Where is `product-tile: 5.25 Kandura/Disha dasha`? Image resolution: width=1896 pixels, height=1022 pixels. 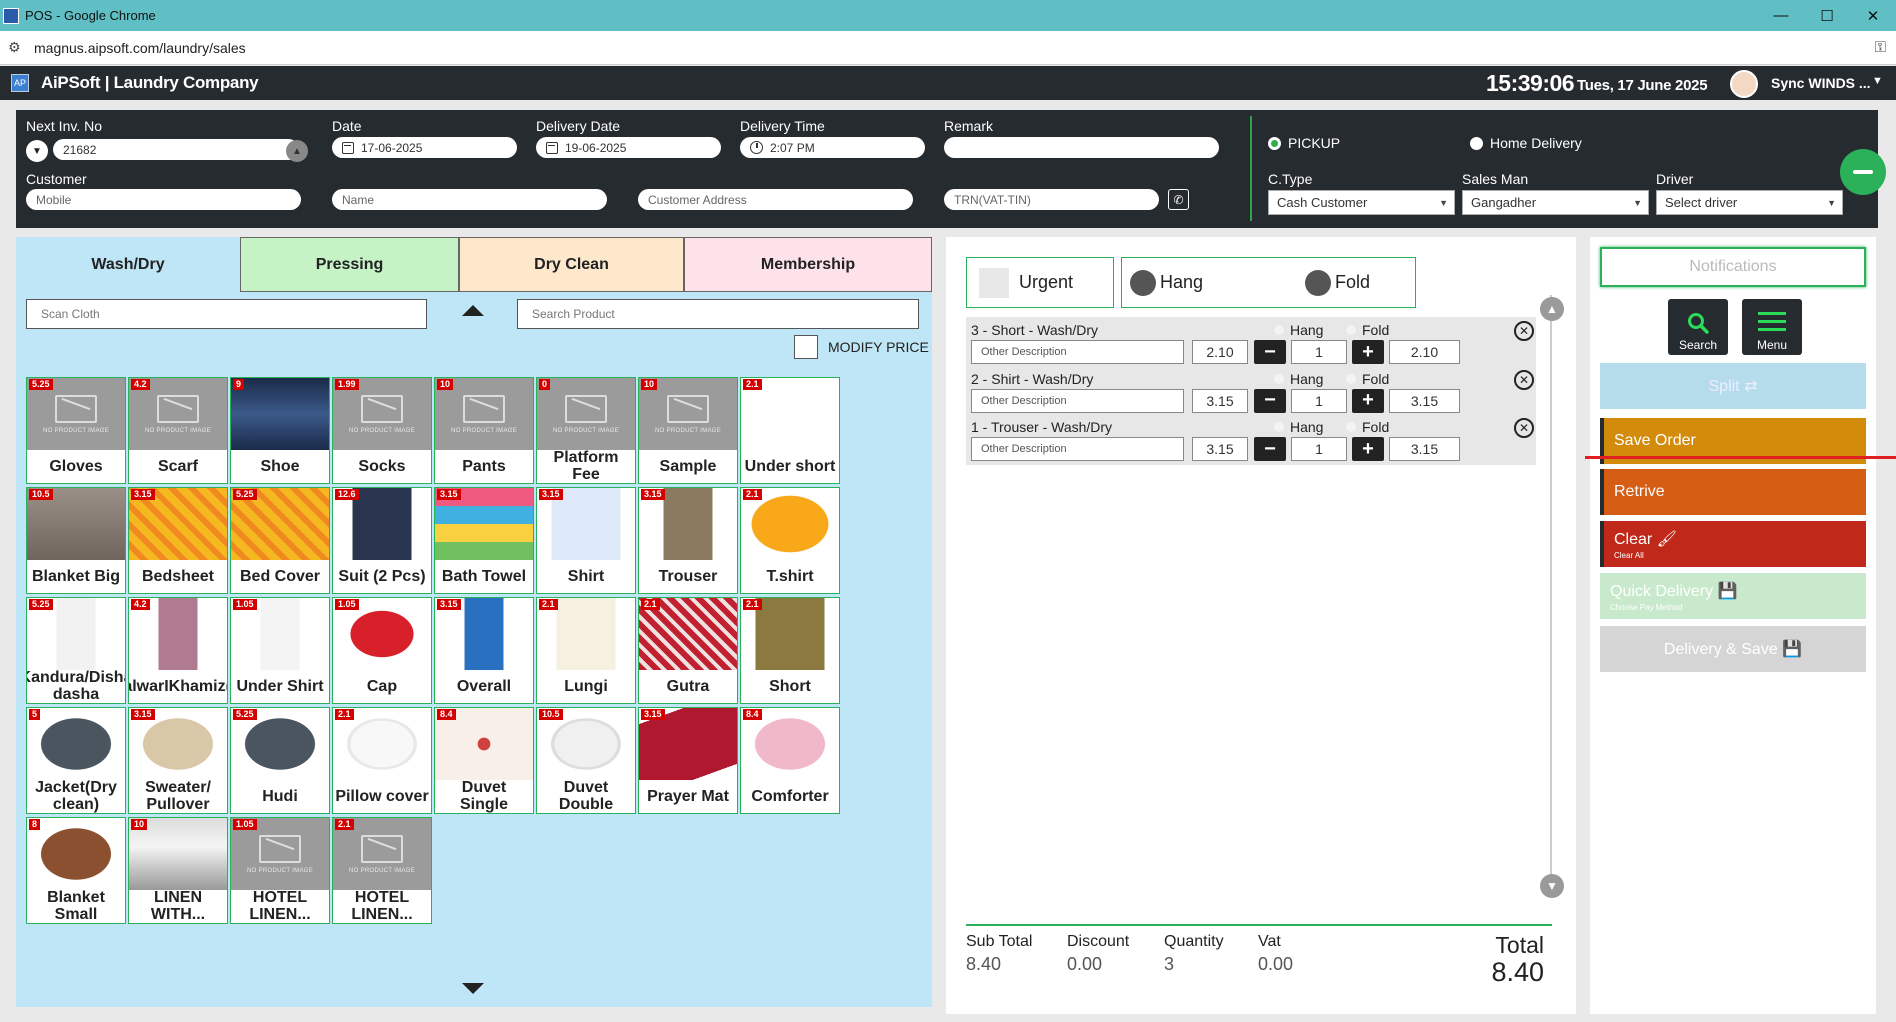 product-tile: 5.25 Kandura/Disha dasha is located at coordinates (76, 650).